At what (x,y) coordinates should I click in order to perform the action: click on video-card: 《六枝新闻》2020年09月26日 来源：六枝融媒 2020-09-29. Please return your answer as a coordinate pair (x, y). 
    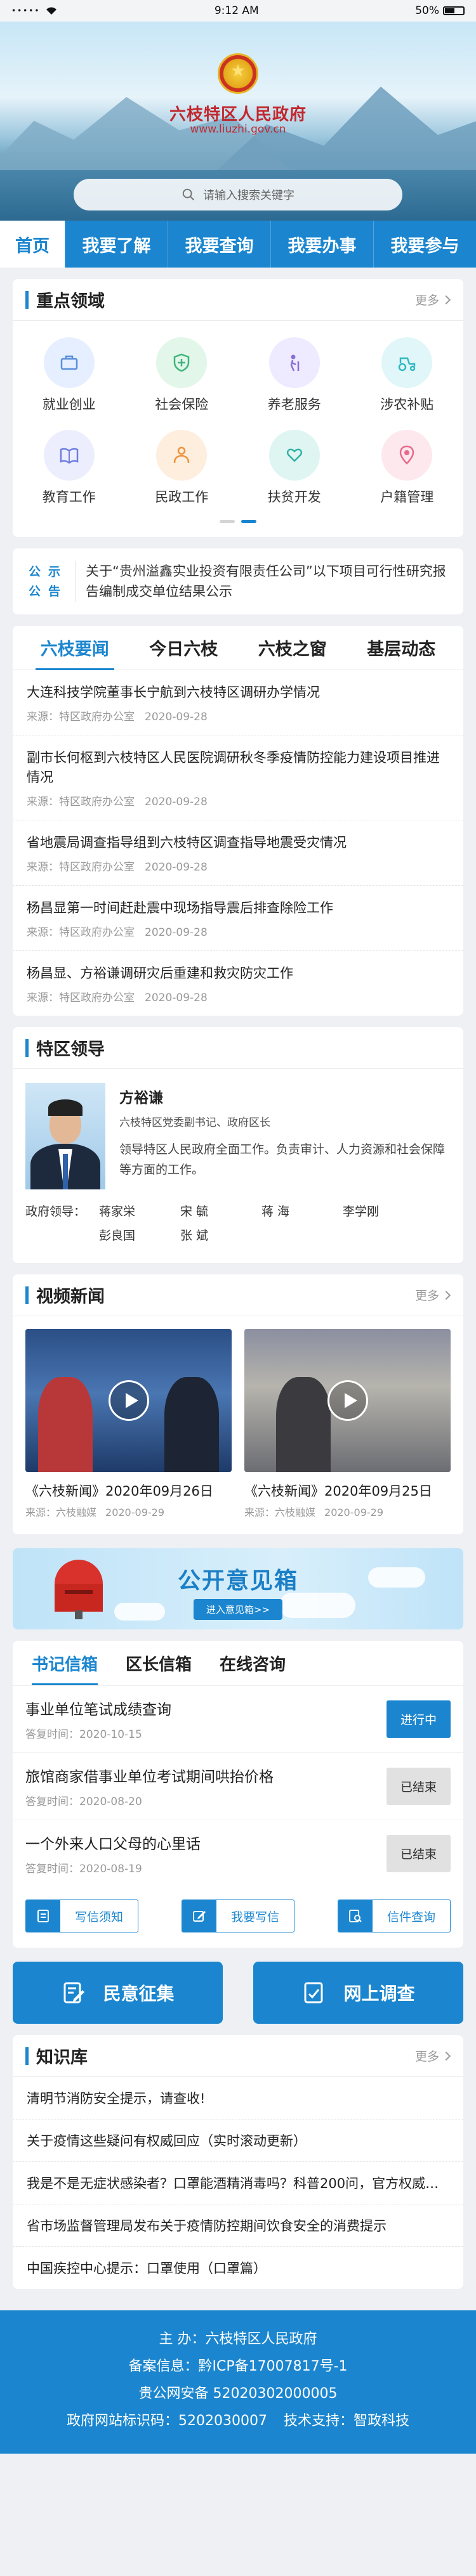
    Looking at the image, I should click on (128, 1424).